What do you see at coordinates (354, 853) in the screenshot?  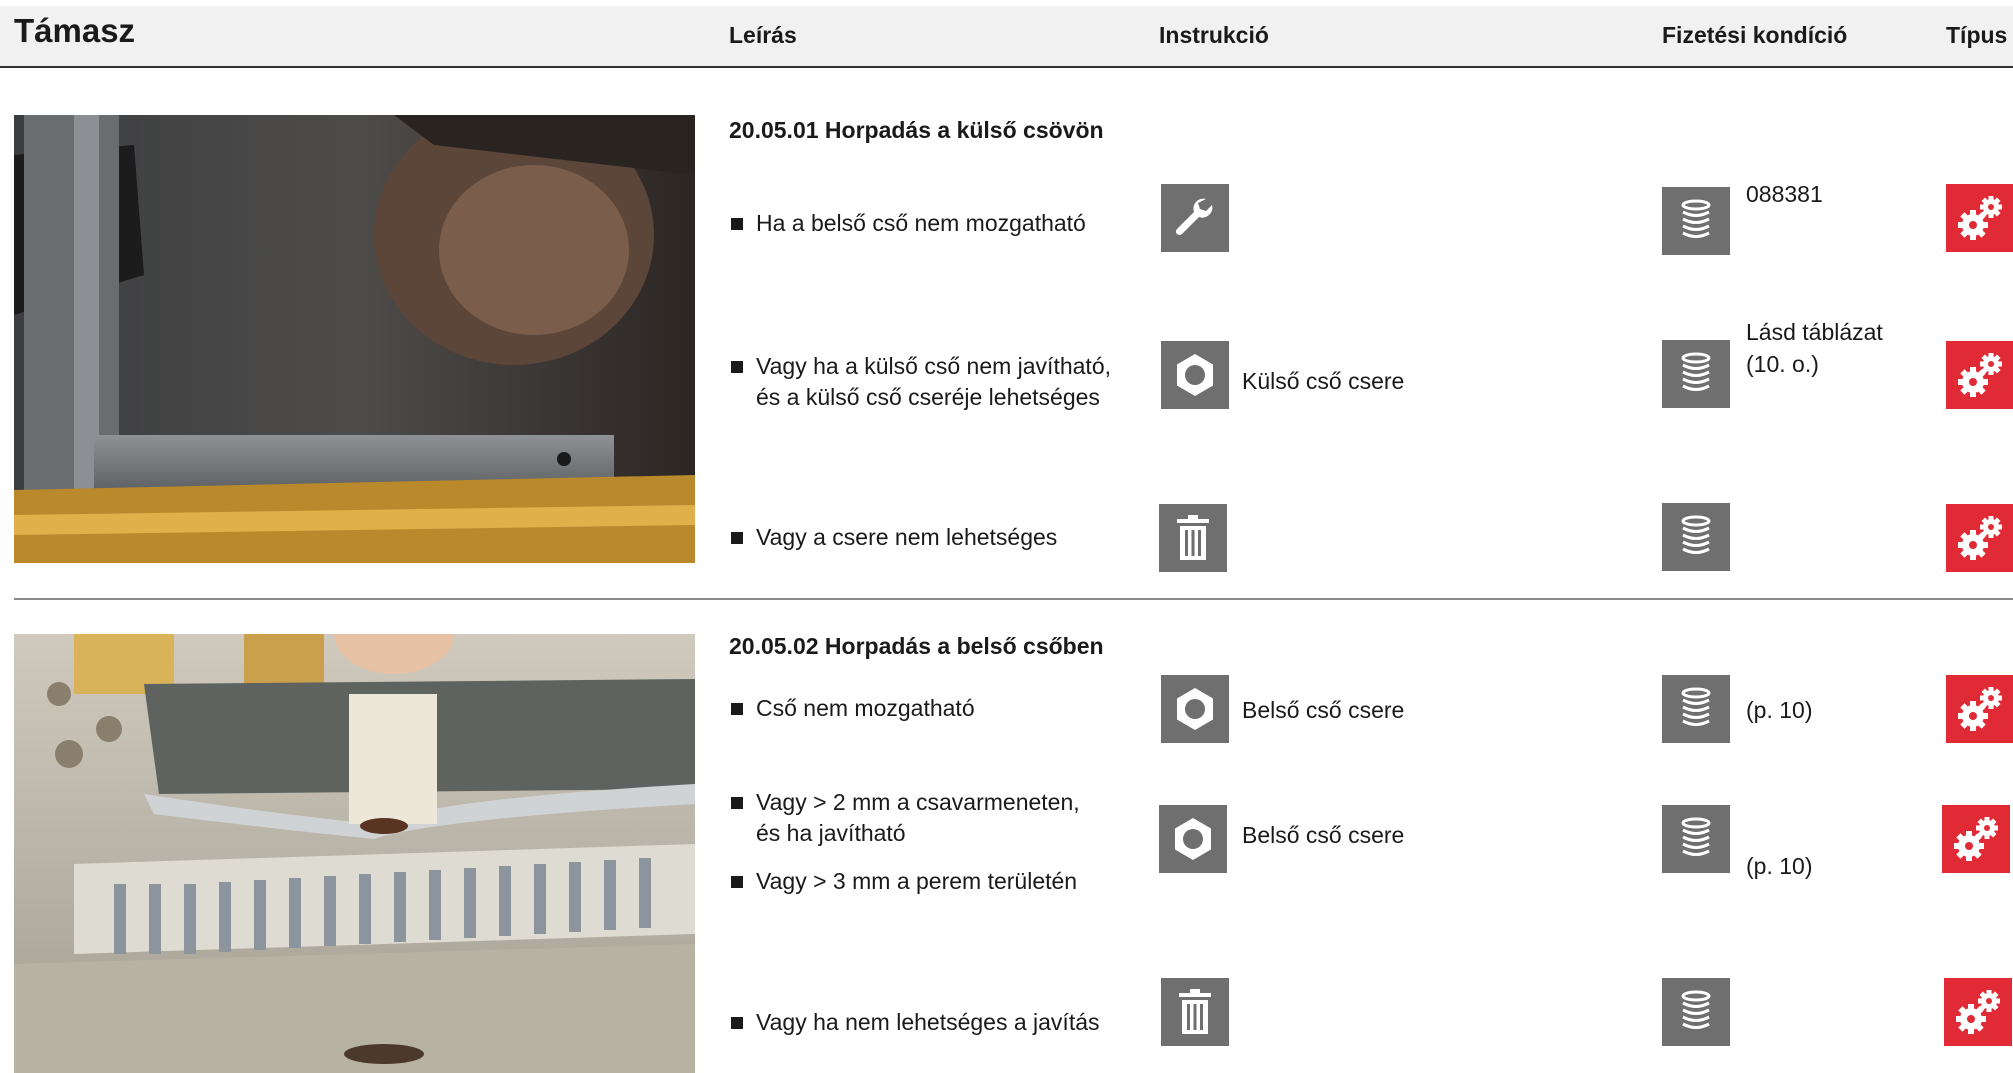 I see `photo-inner-tube-dent` at bounding box center [354, 853].